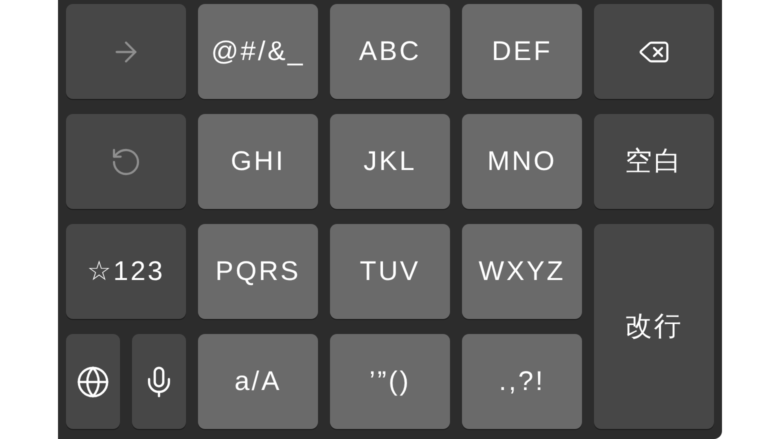  Describe the element at coordinates (126, 271) in the screenshot. I see `key: ☆123` at that location.